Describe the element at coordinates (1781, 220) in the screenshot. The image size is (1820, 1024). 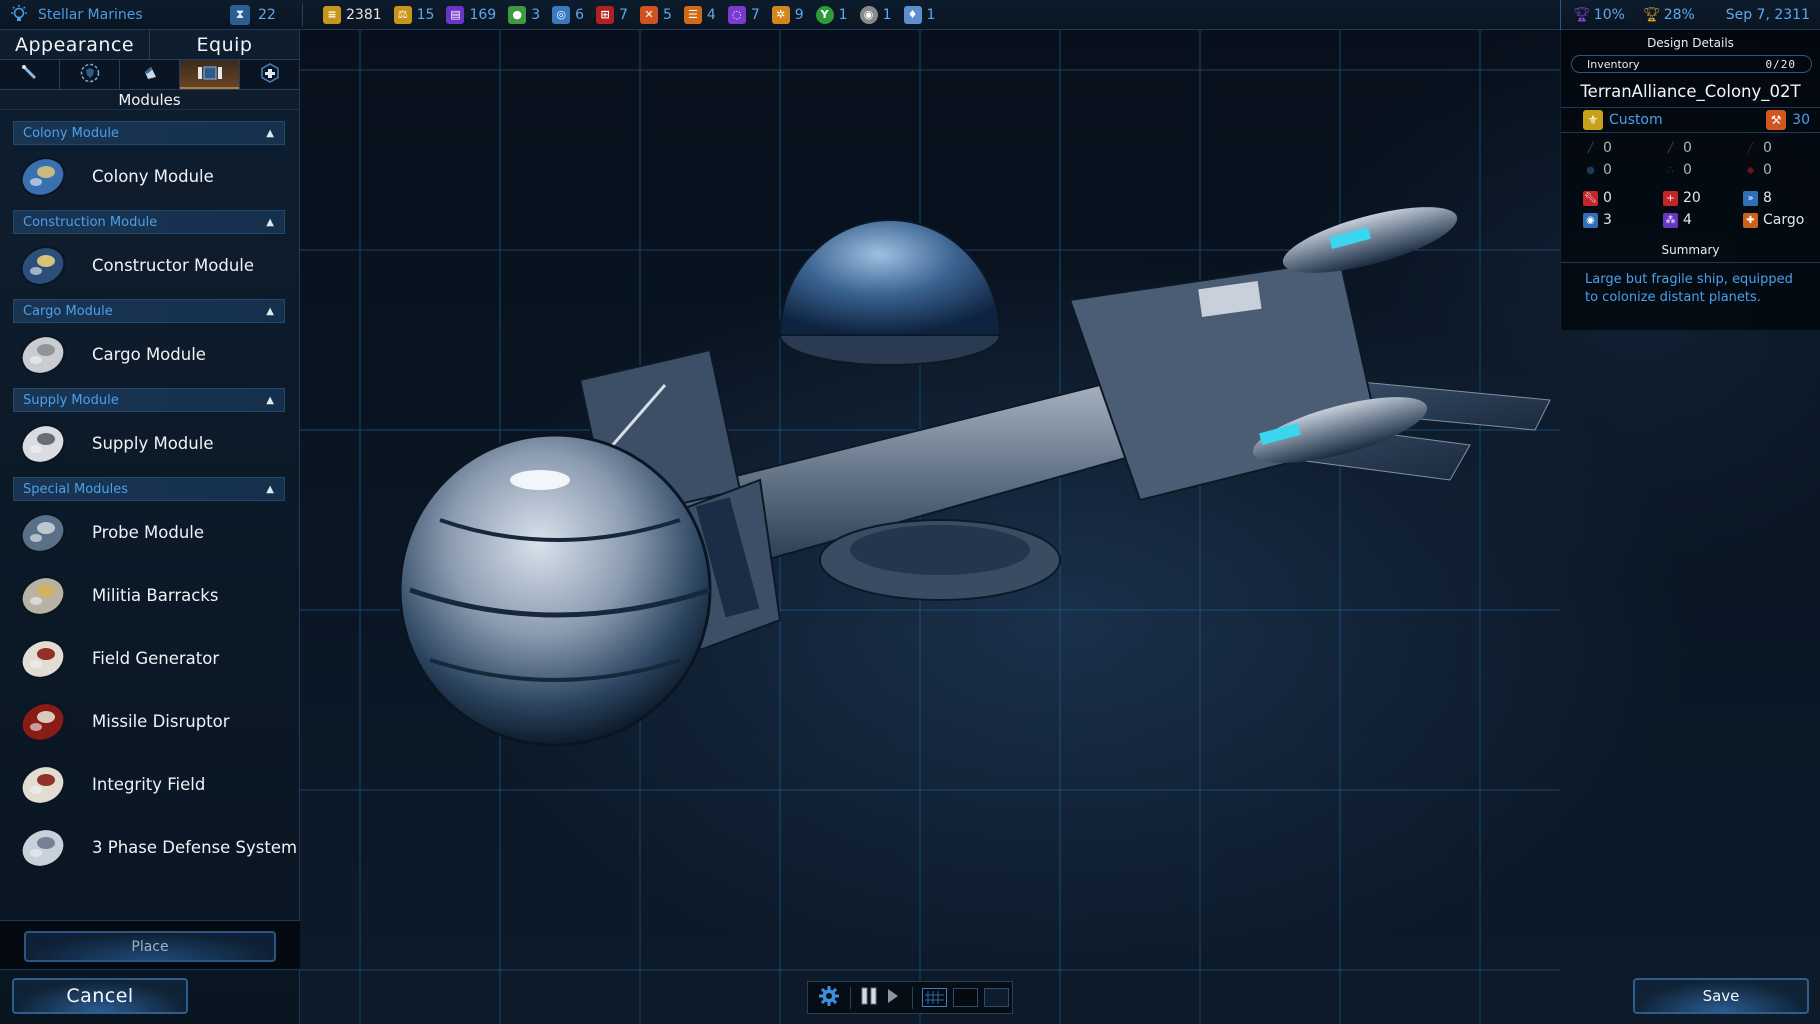
I see `stat-item: ✚ Cargo` at that location.